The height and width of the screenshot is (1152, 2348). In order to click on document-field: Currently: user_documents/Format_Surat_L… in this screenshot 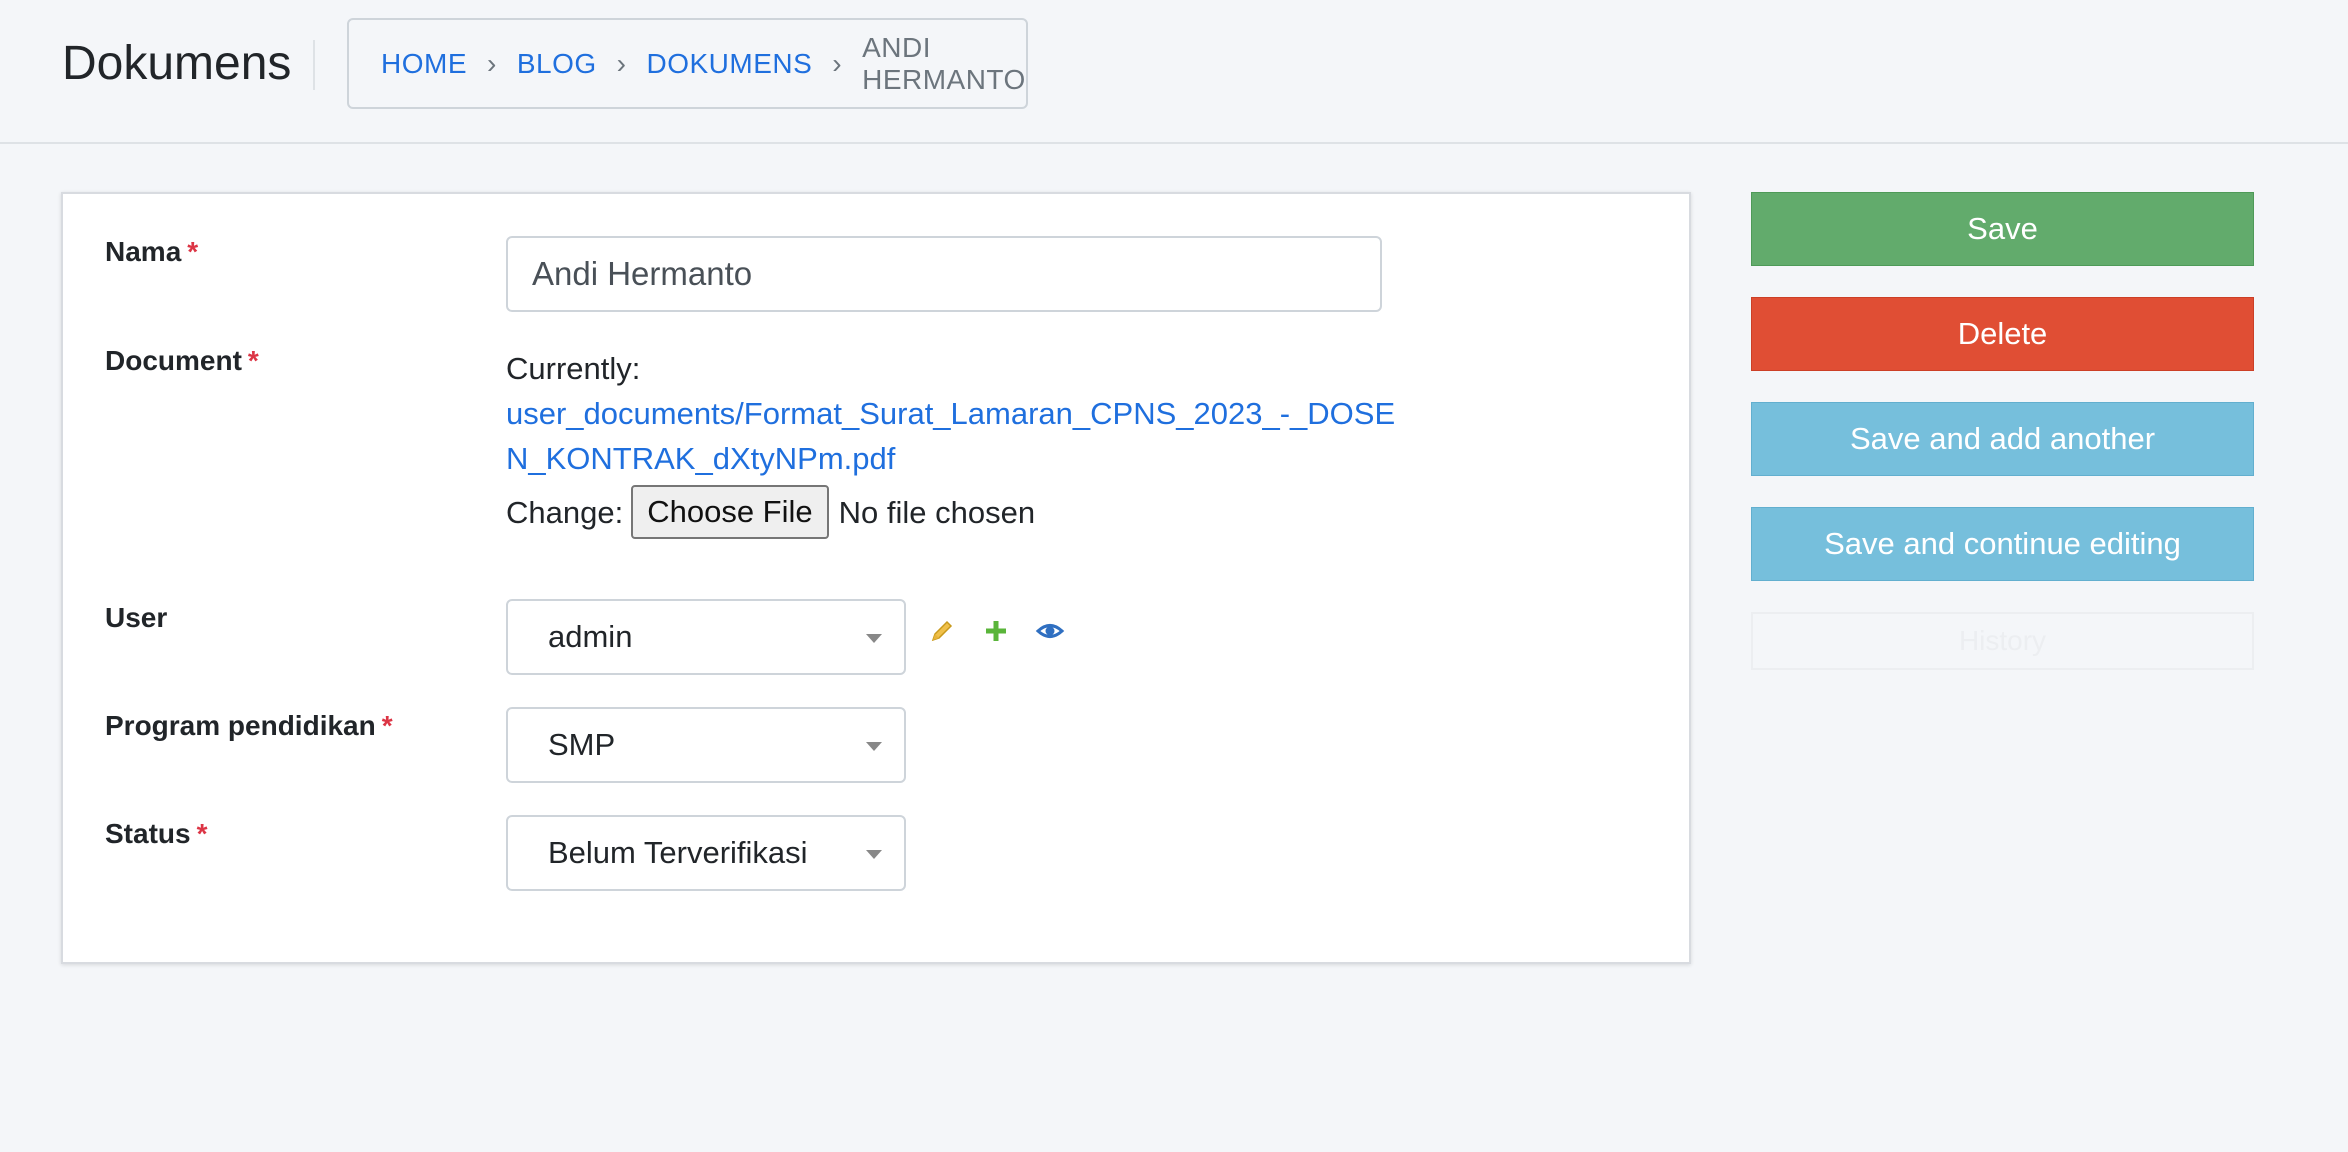, I will do `click(956, 442)`.